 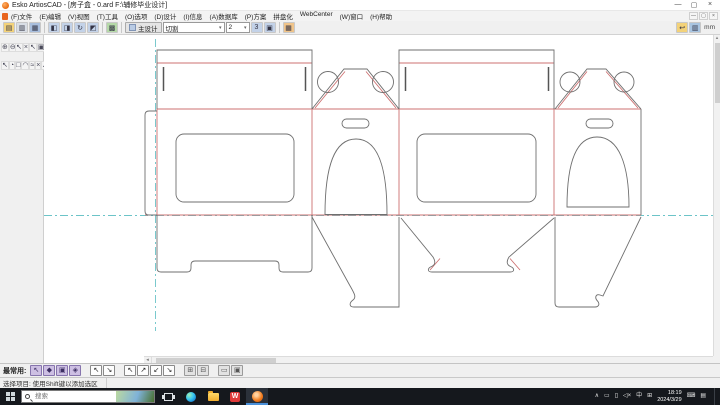 I want to click on chevron-up-icon: ∧, so click(x=597, y=396).